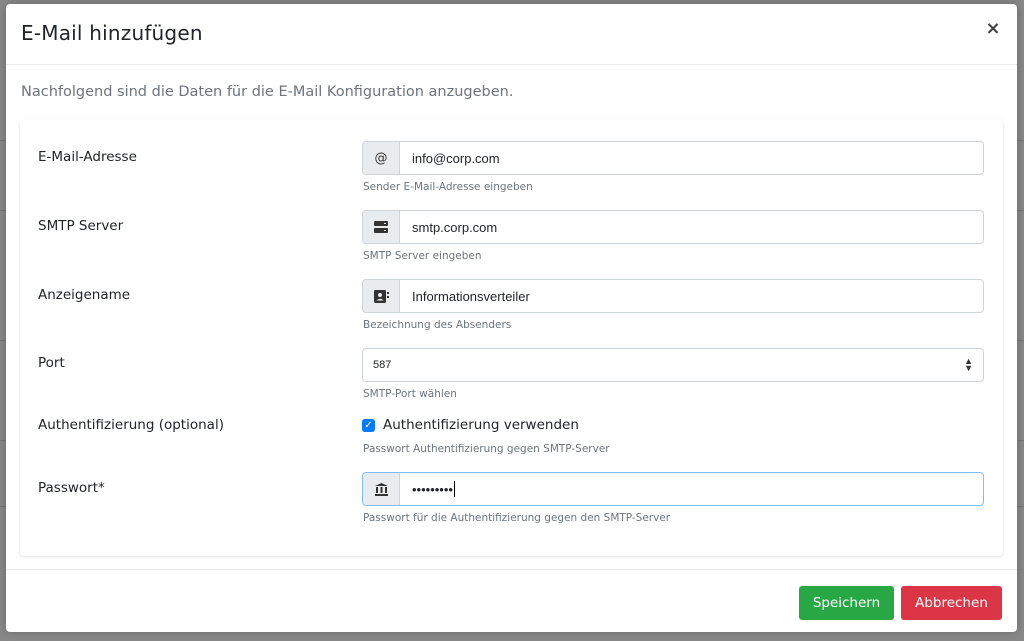 The height and width of the screenshot is (641, 1024). Describe the element at coordinates (691, 158) in the screenshot. I see `email-field: info@corp.com` at that location.